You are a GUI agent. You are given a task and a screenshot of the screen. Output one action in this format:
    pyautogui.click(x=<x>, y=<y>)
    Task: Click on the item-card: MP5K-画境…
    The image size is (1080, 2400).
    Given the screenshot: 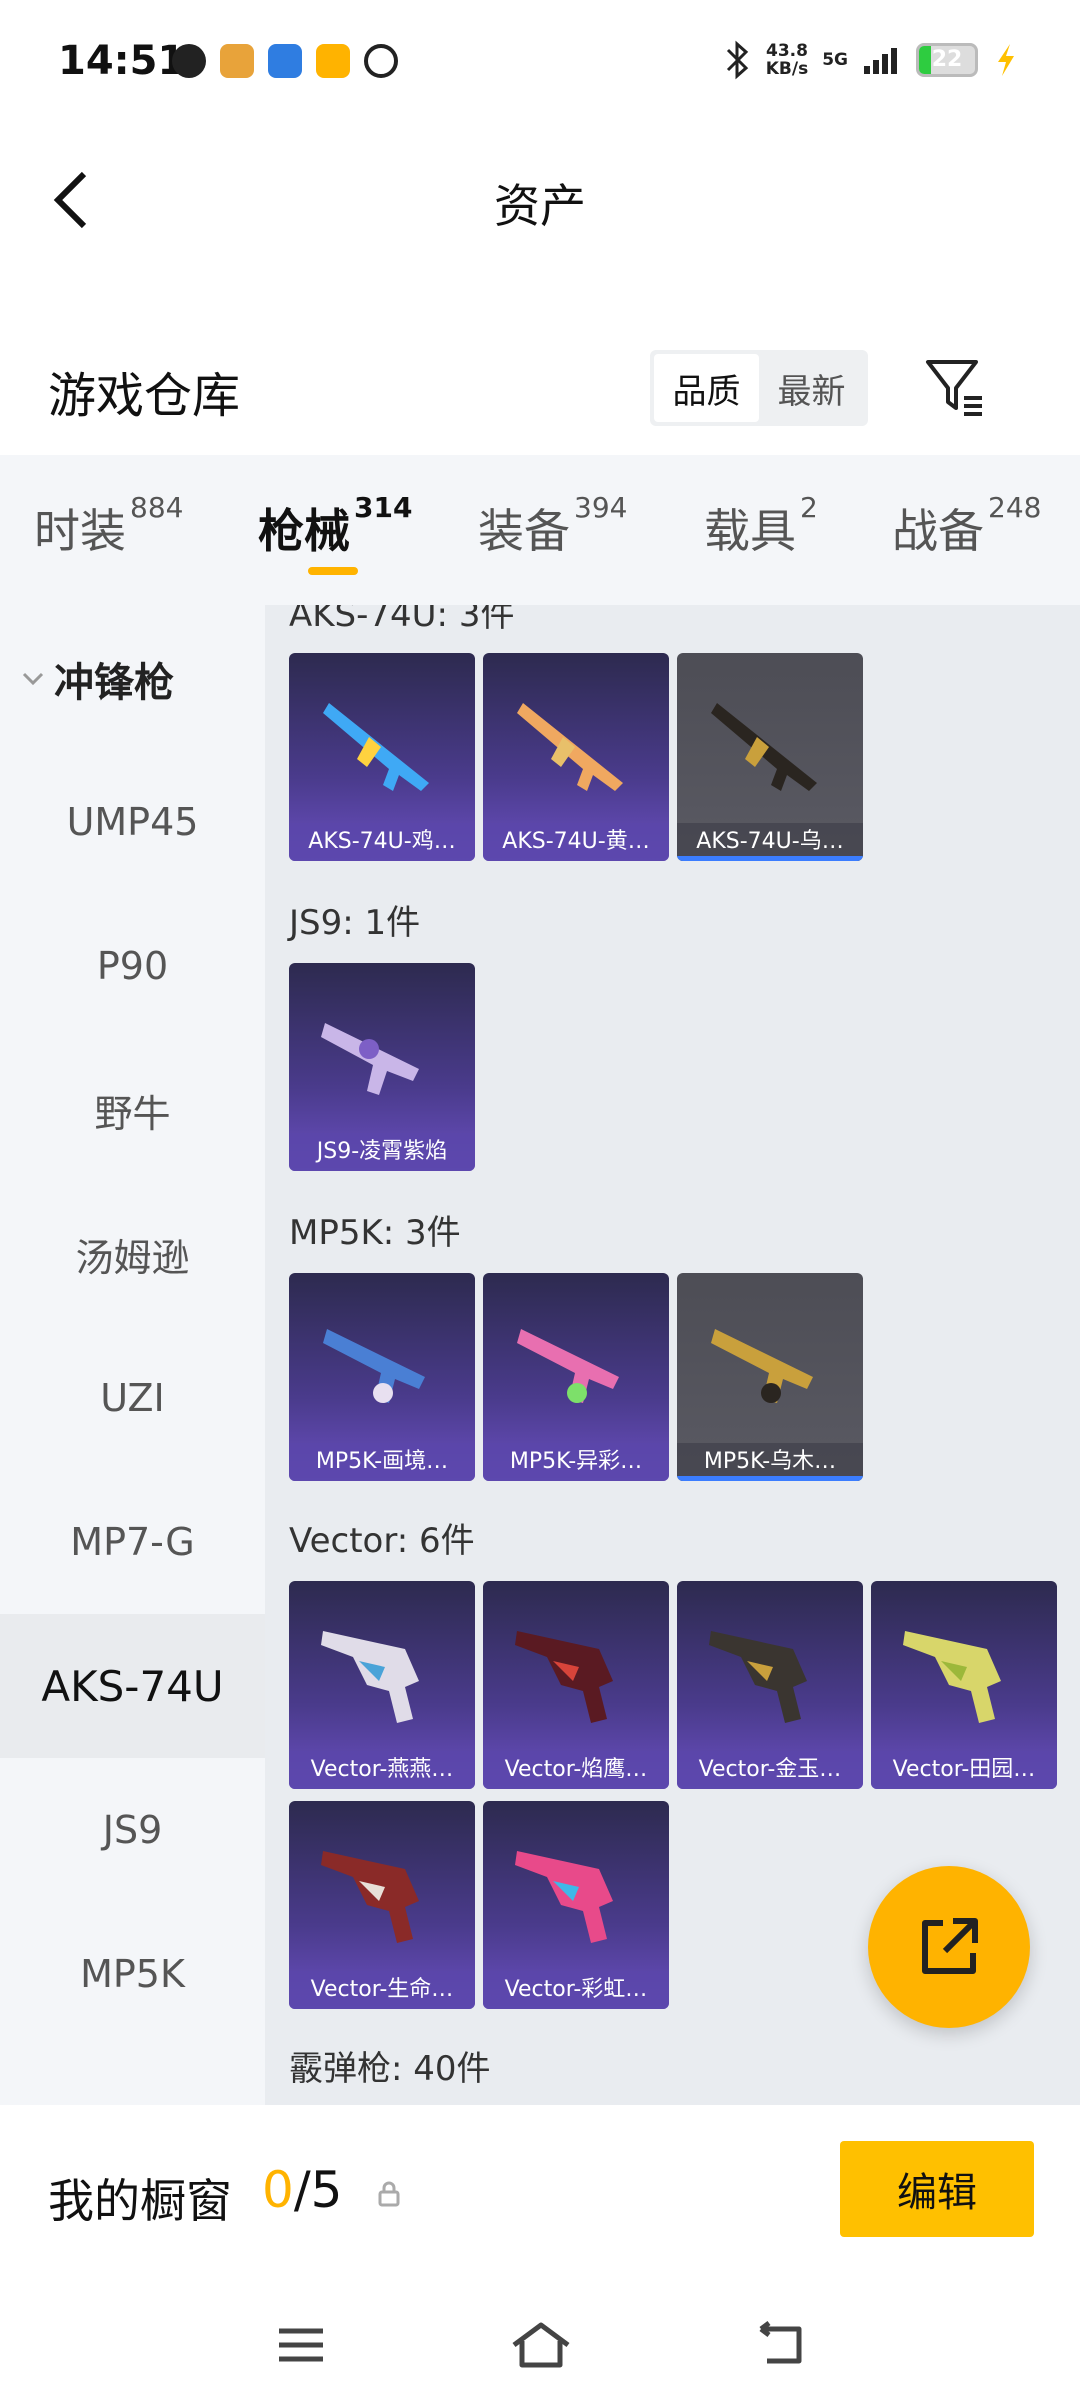 What is the action you would take?
    pyautogui.click(x=382, y=1377)
    